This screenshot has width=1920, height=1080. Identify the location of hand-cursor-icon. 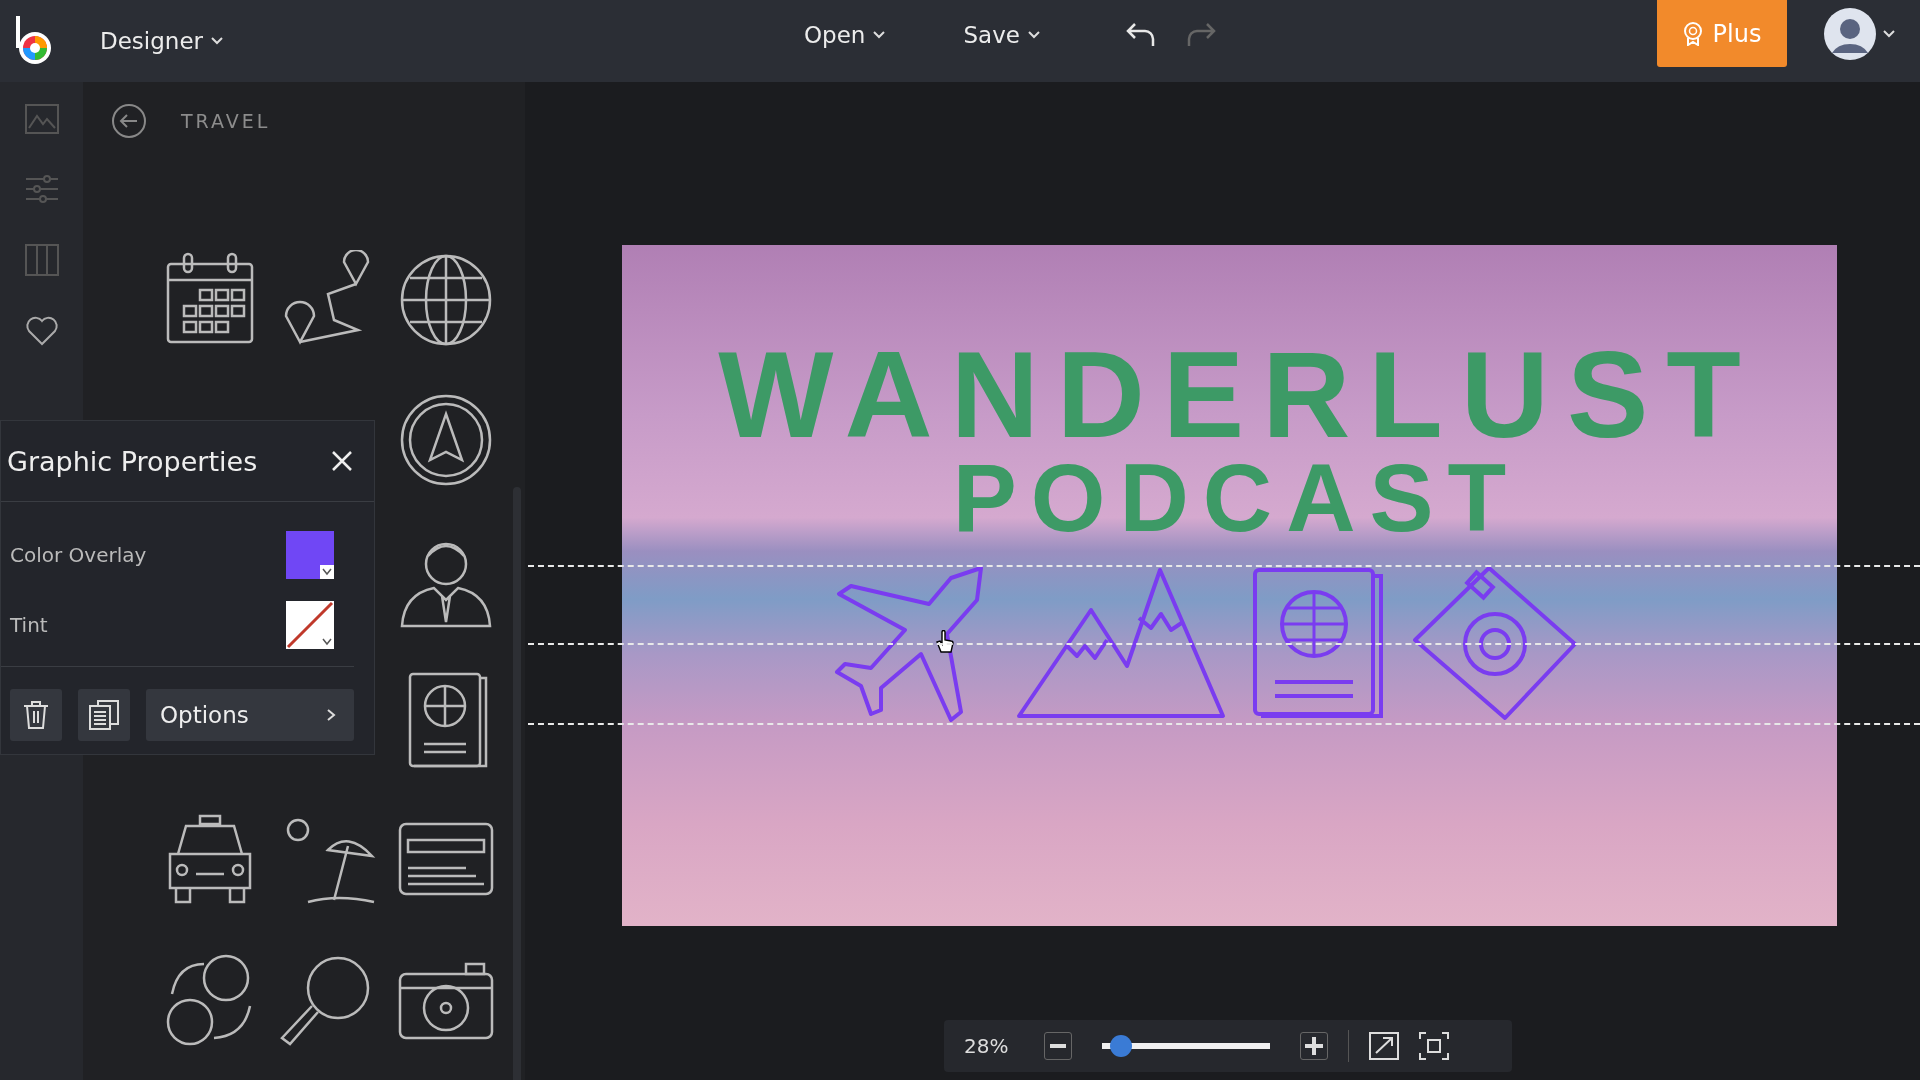
(945, 642).